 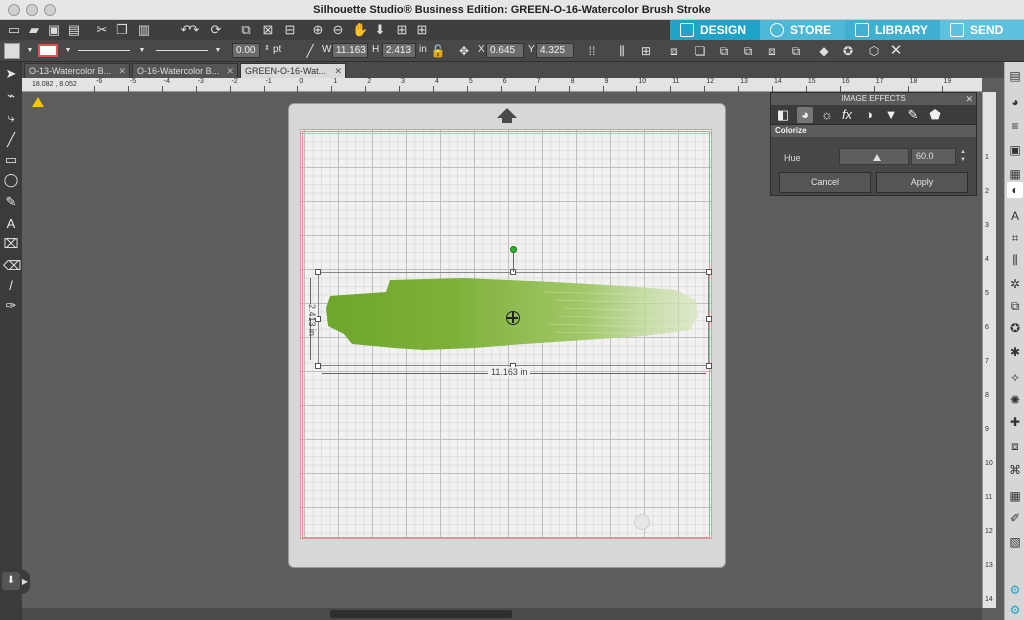 I want to click on star-panel-icon: ✪, so click(x=1015, y=328).